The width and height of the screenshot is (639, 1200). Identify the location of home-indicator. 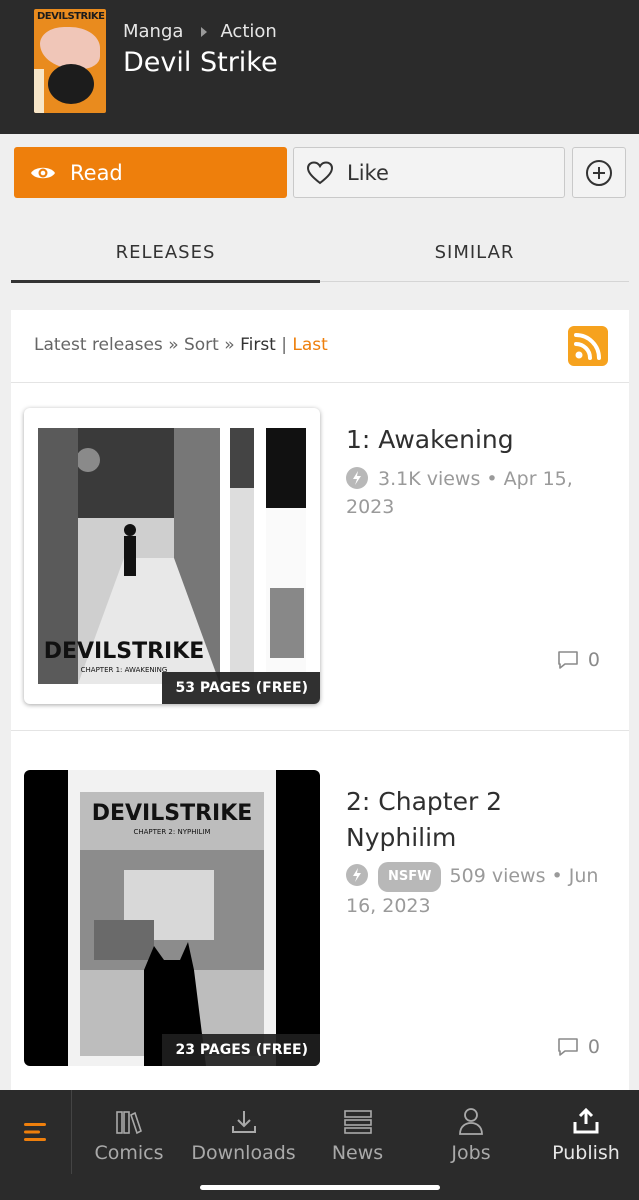
(320, 1187).